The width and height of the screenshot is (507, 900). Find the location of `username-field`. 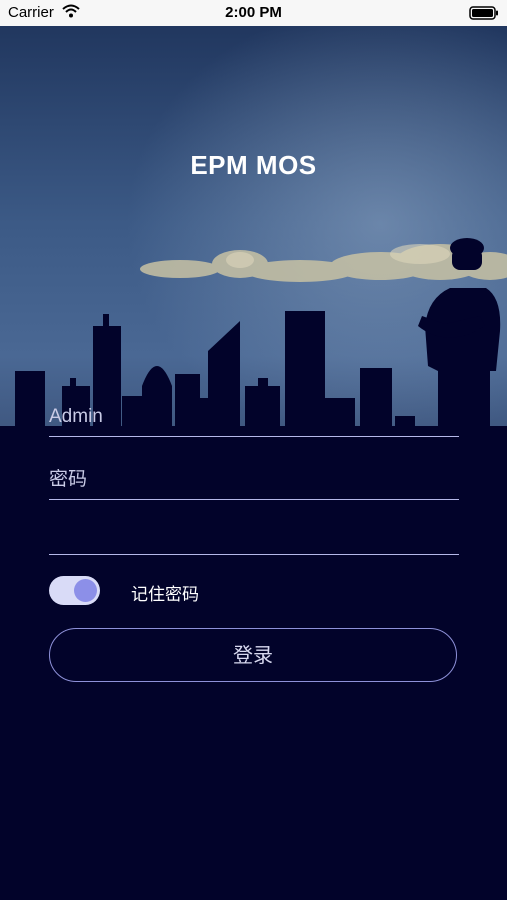

username-field is located at coordinates (254, 414).